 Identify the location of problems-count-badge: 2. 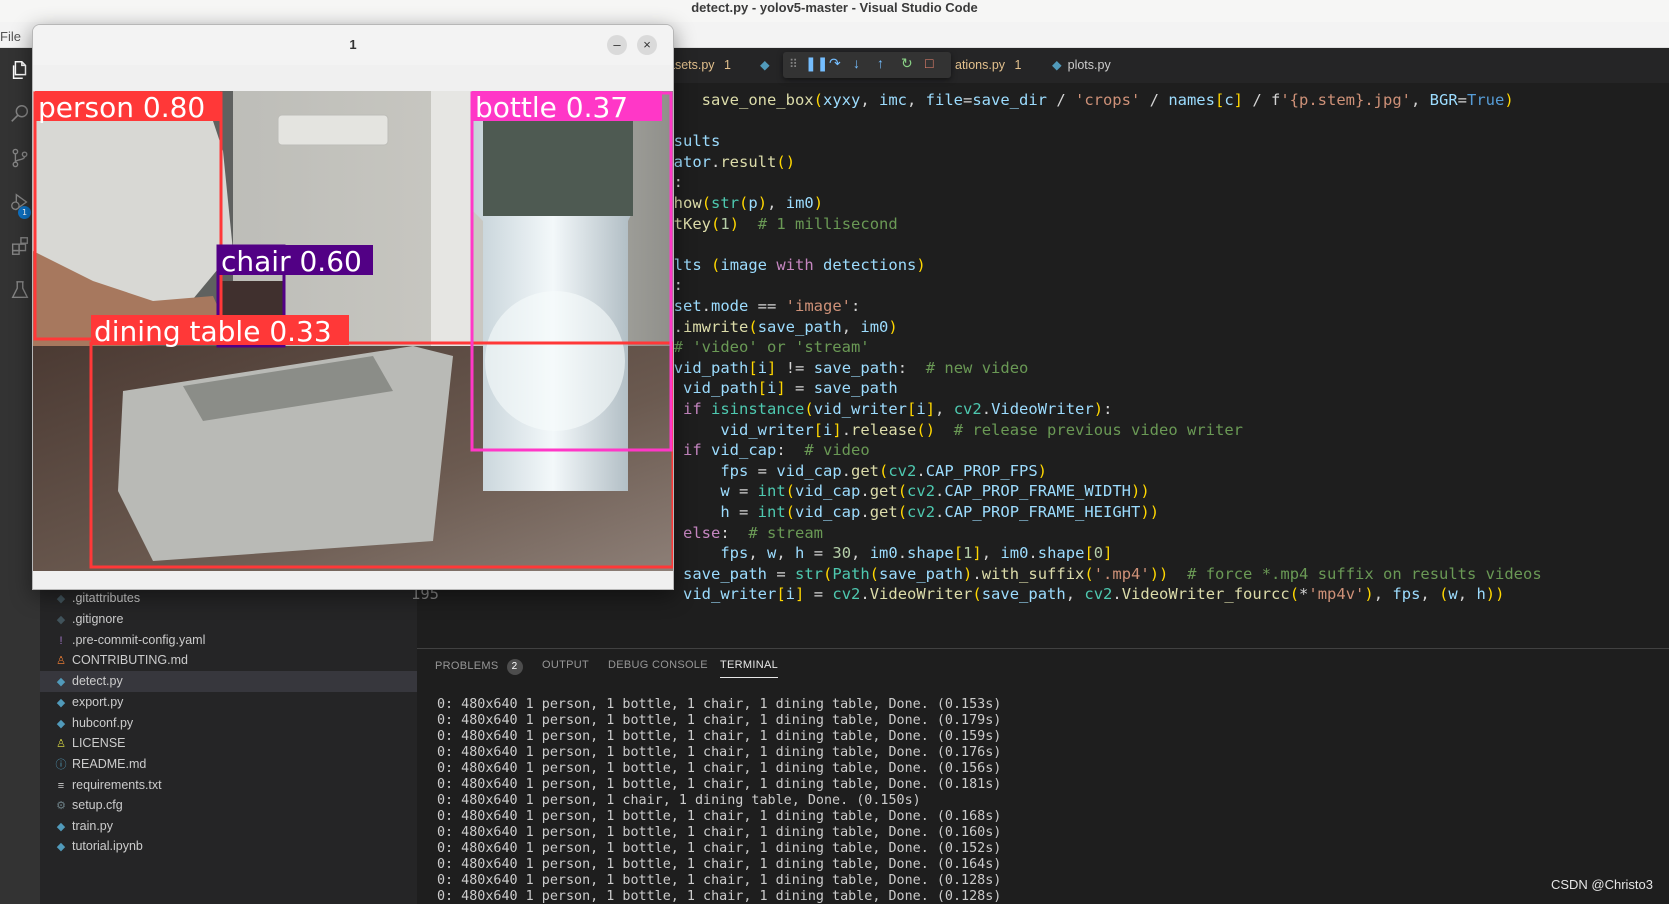
(514, 667).